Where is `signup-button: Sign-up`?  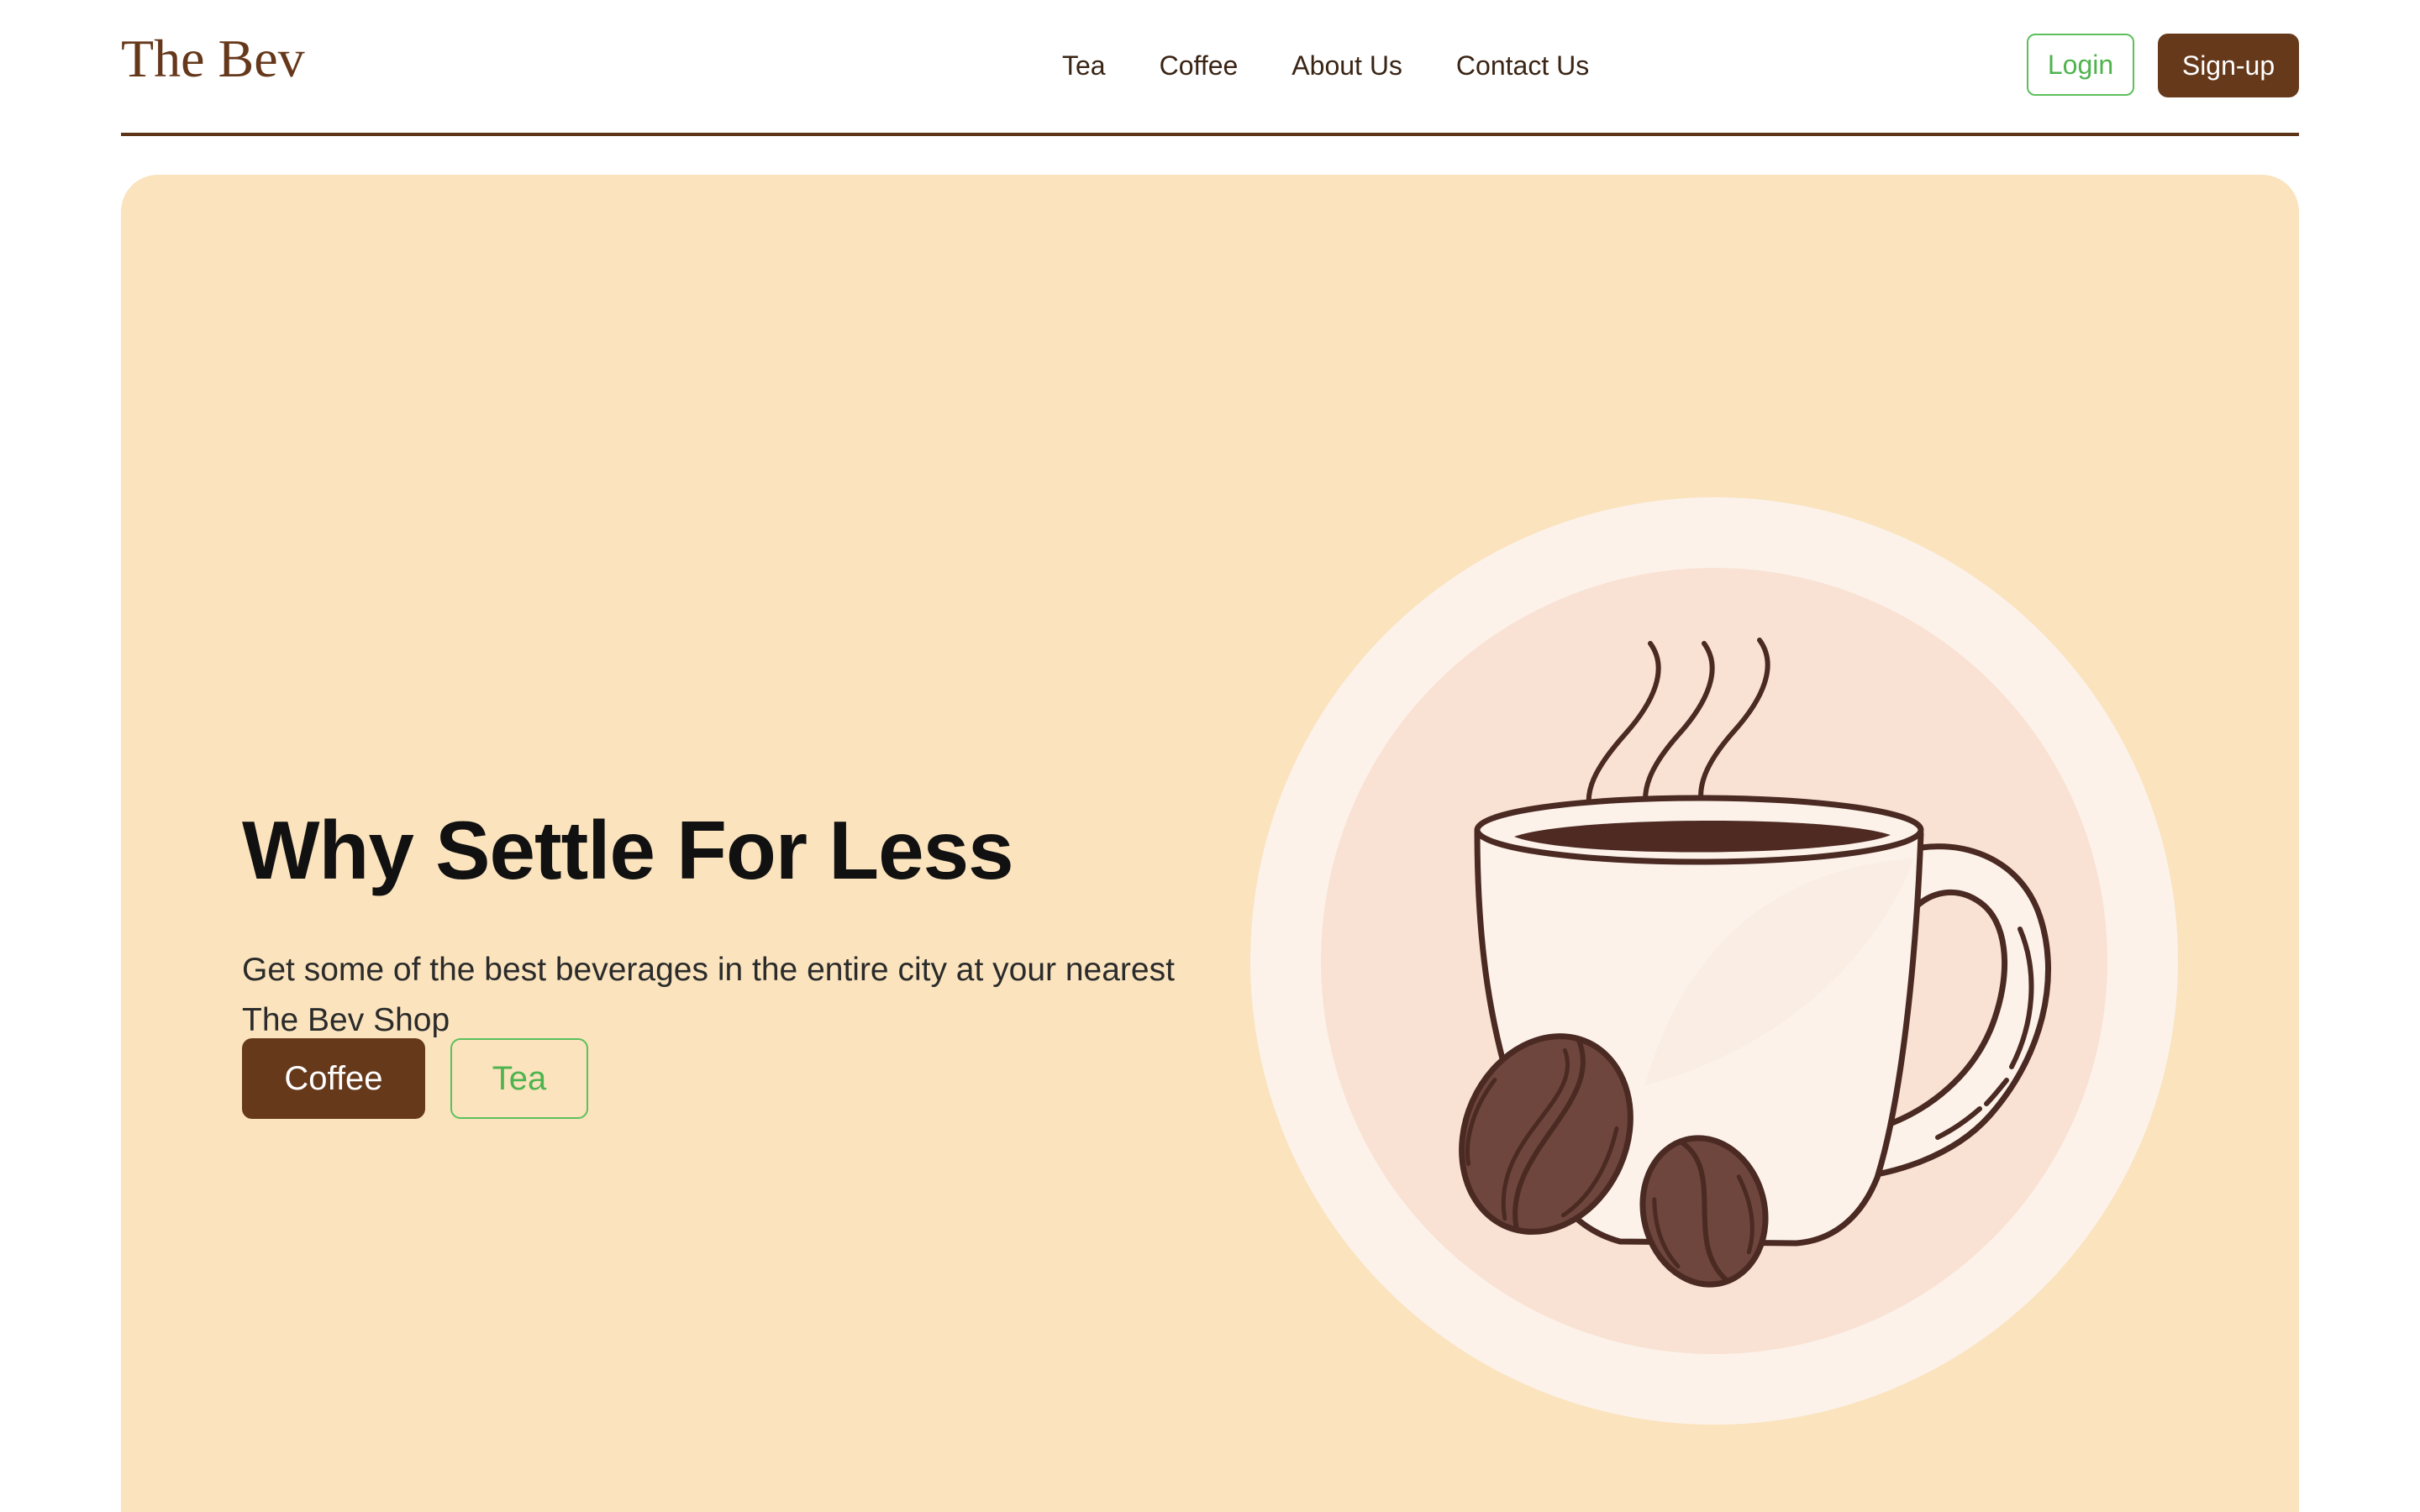 signup-button: Sign-up is located at coordinates (2228, 65).